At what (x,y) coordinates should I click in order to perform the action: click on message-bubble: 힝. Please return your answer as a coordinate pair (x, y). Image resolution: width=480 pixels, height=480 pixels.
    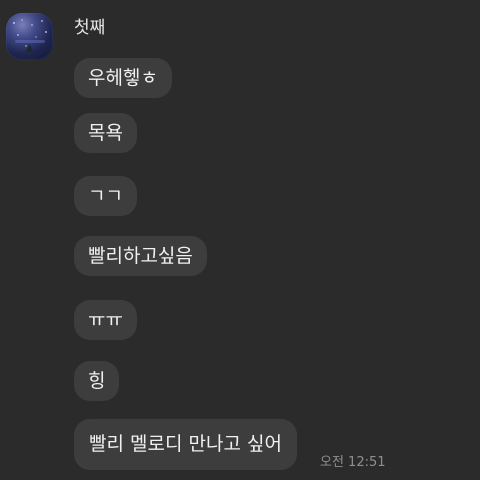
    Looking at the image, I should click on (97, 381).